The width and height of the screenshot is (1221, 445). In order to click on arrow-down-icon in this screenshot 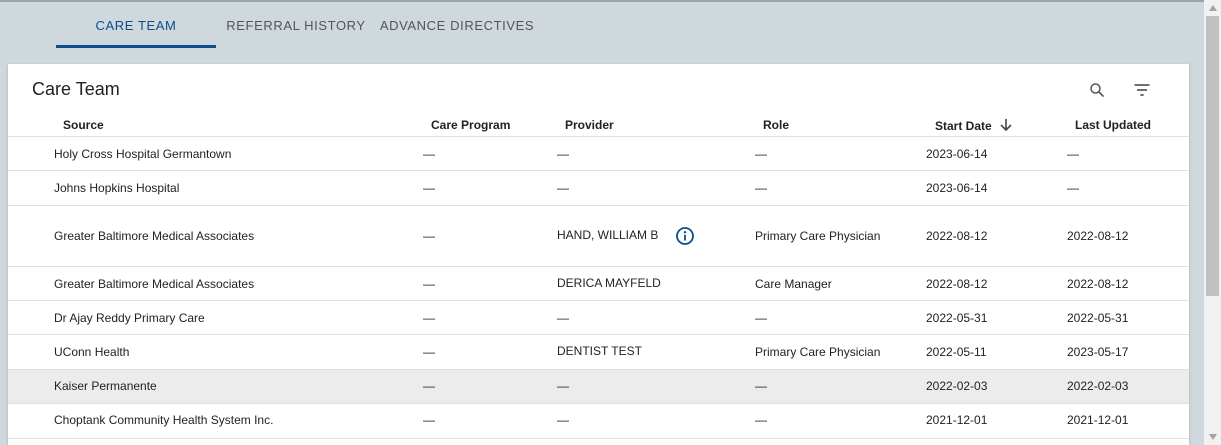, I will do `click(1006, 125)`.